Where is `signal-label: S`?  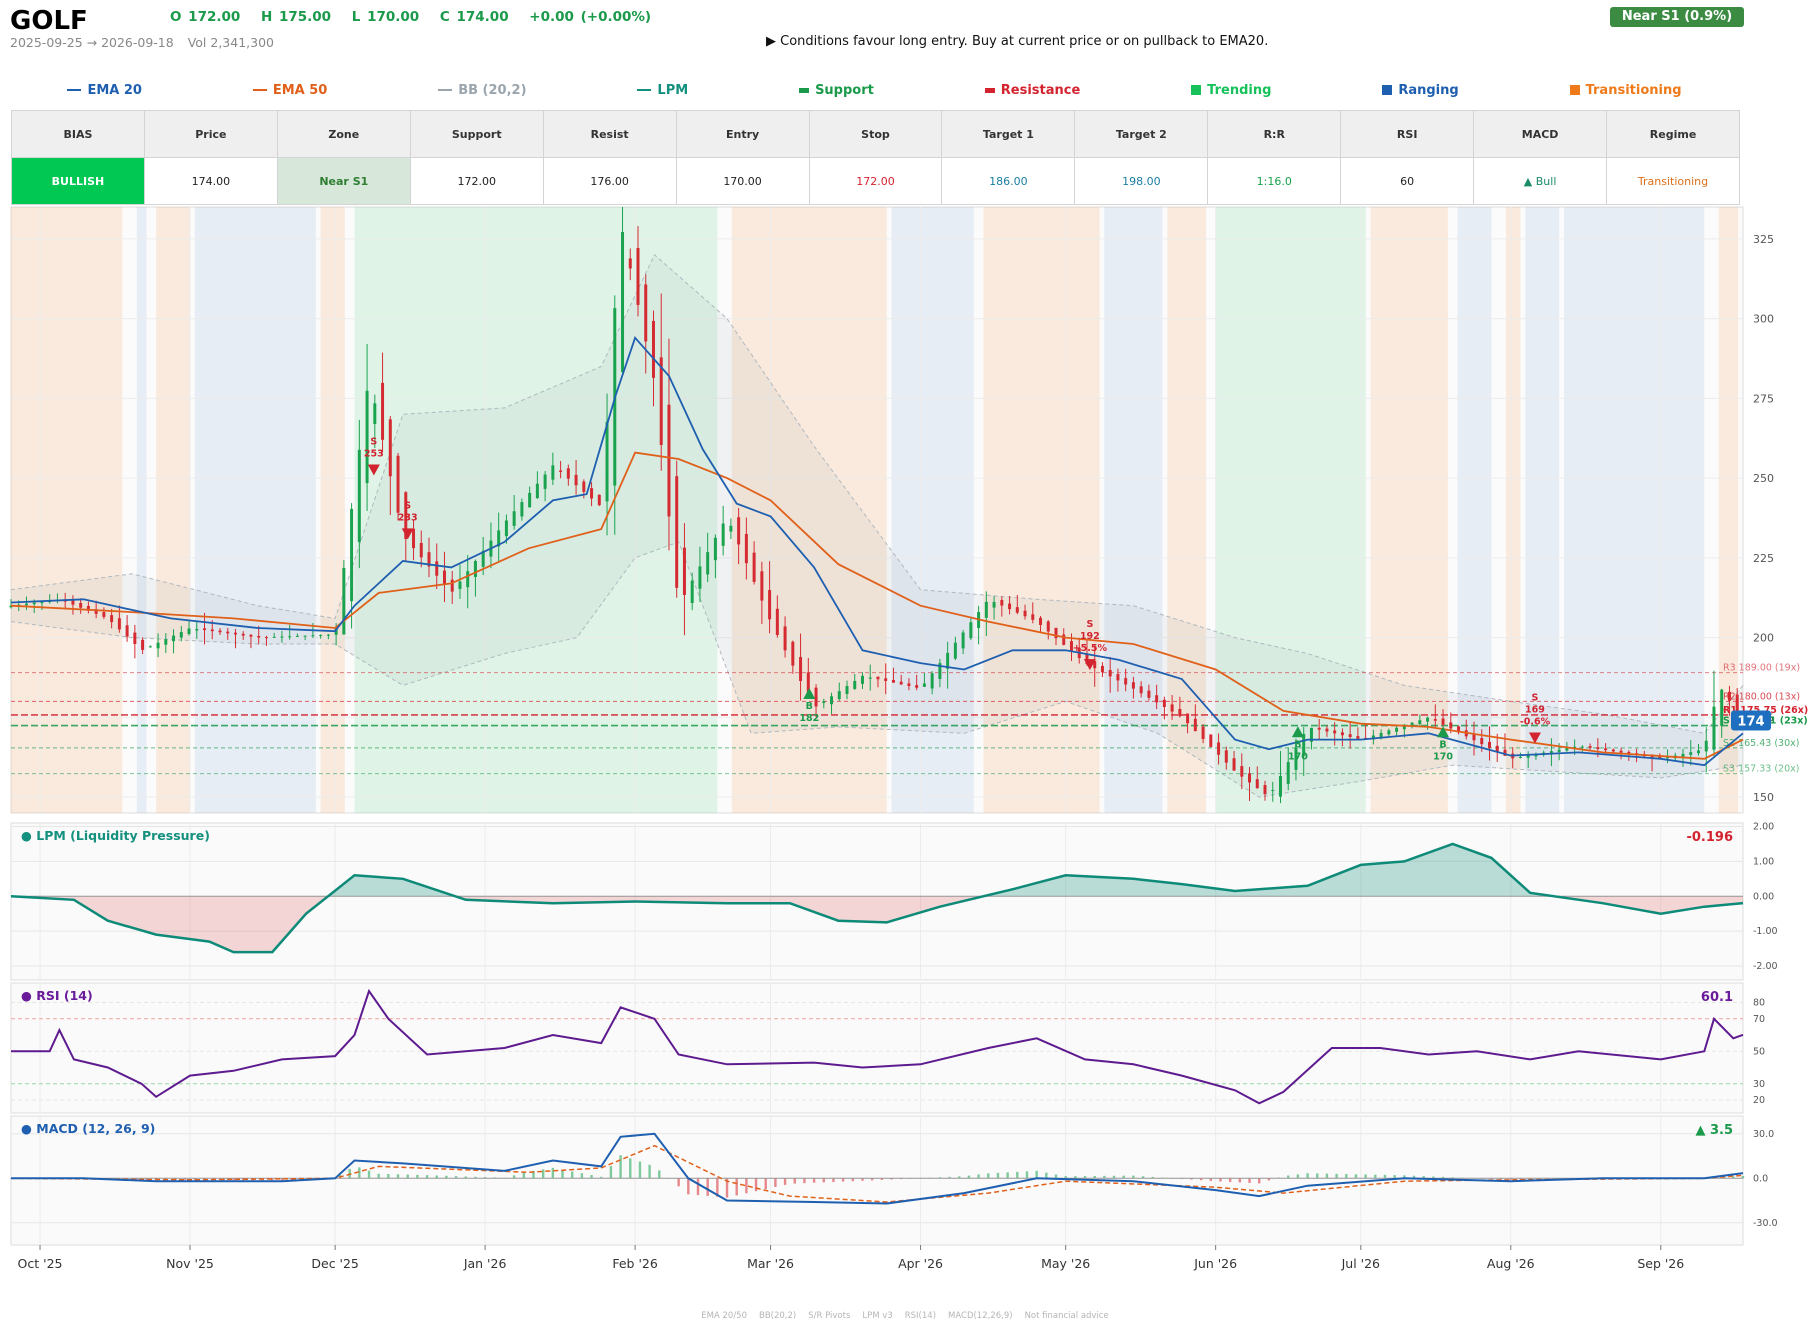
signal-label: S is located at coordinates (373, 442).